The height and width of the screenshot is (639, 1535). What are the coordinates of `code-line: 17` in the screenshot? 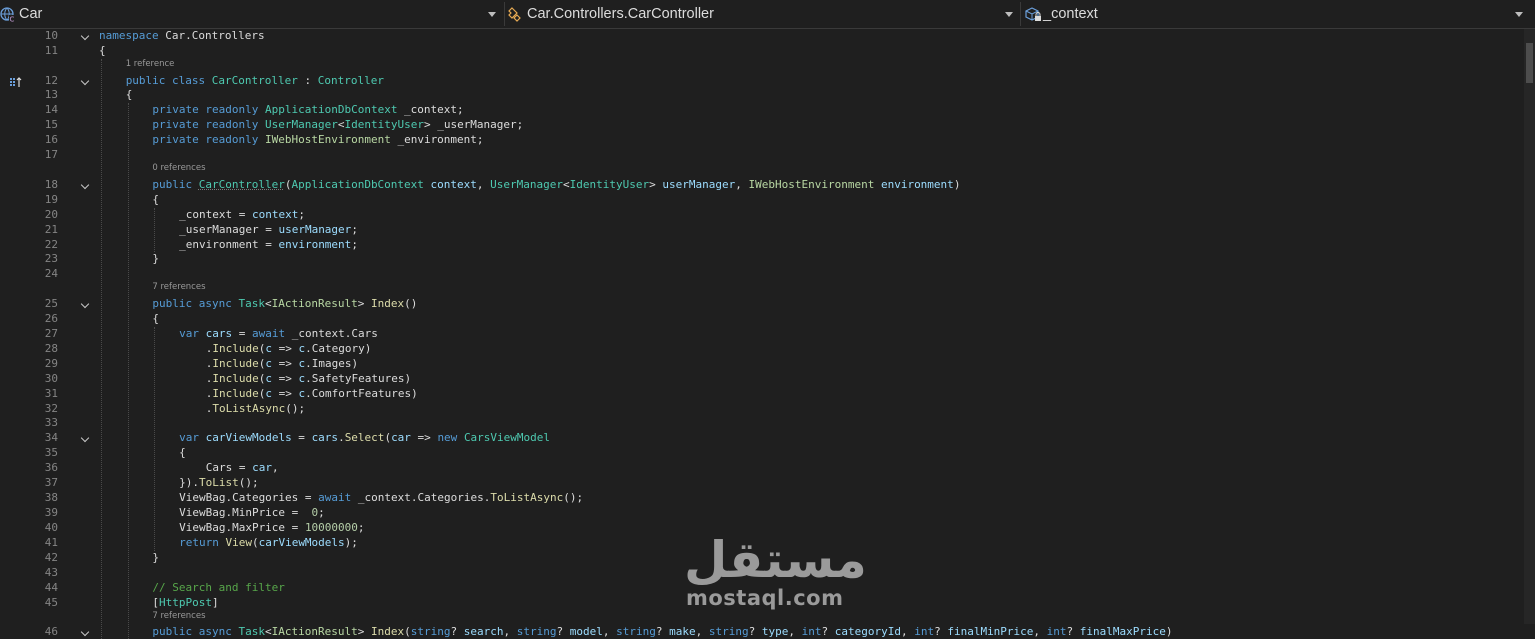 It's located at (767, 155).